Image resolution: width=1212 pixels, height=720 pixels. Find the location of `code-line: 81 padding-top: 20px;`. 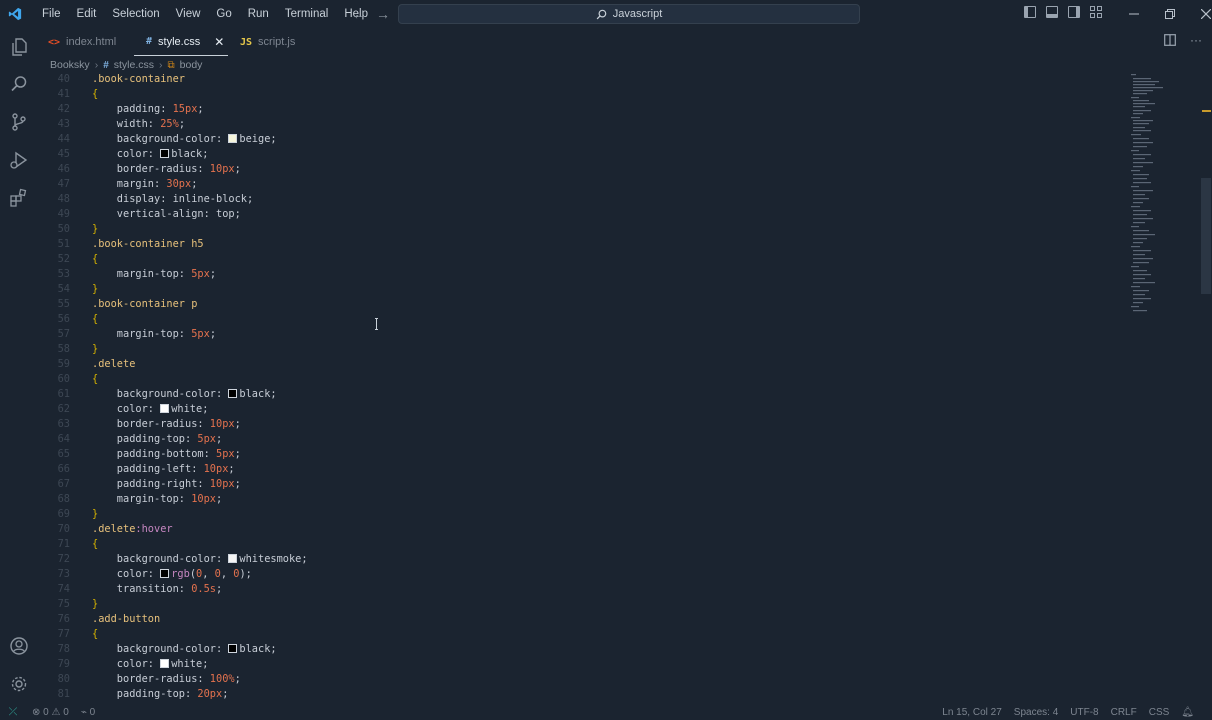

code-line: 81 padding-top: 20px; is located at coordinates (583, 694).